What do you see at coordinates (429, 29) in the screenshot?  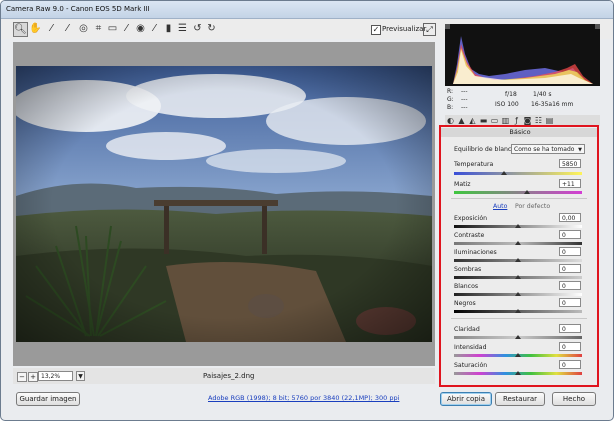 I see `fullscreen-icon: ⤢` at bounding box center [429, 29].